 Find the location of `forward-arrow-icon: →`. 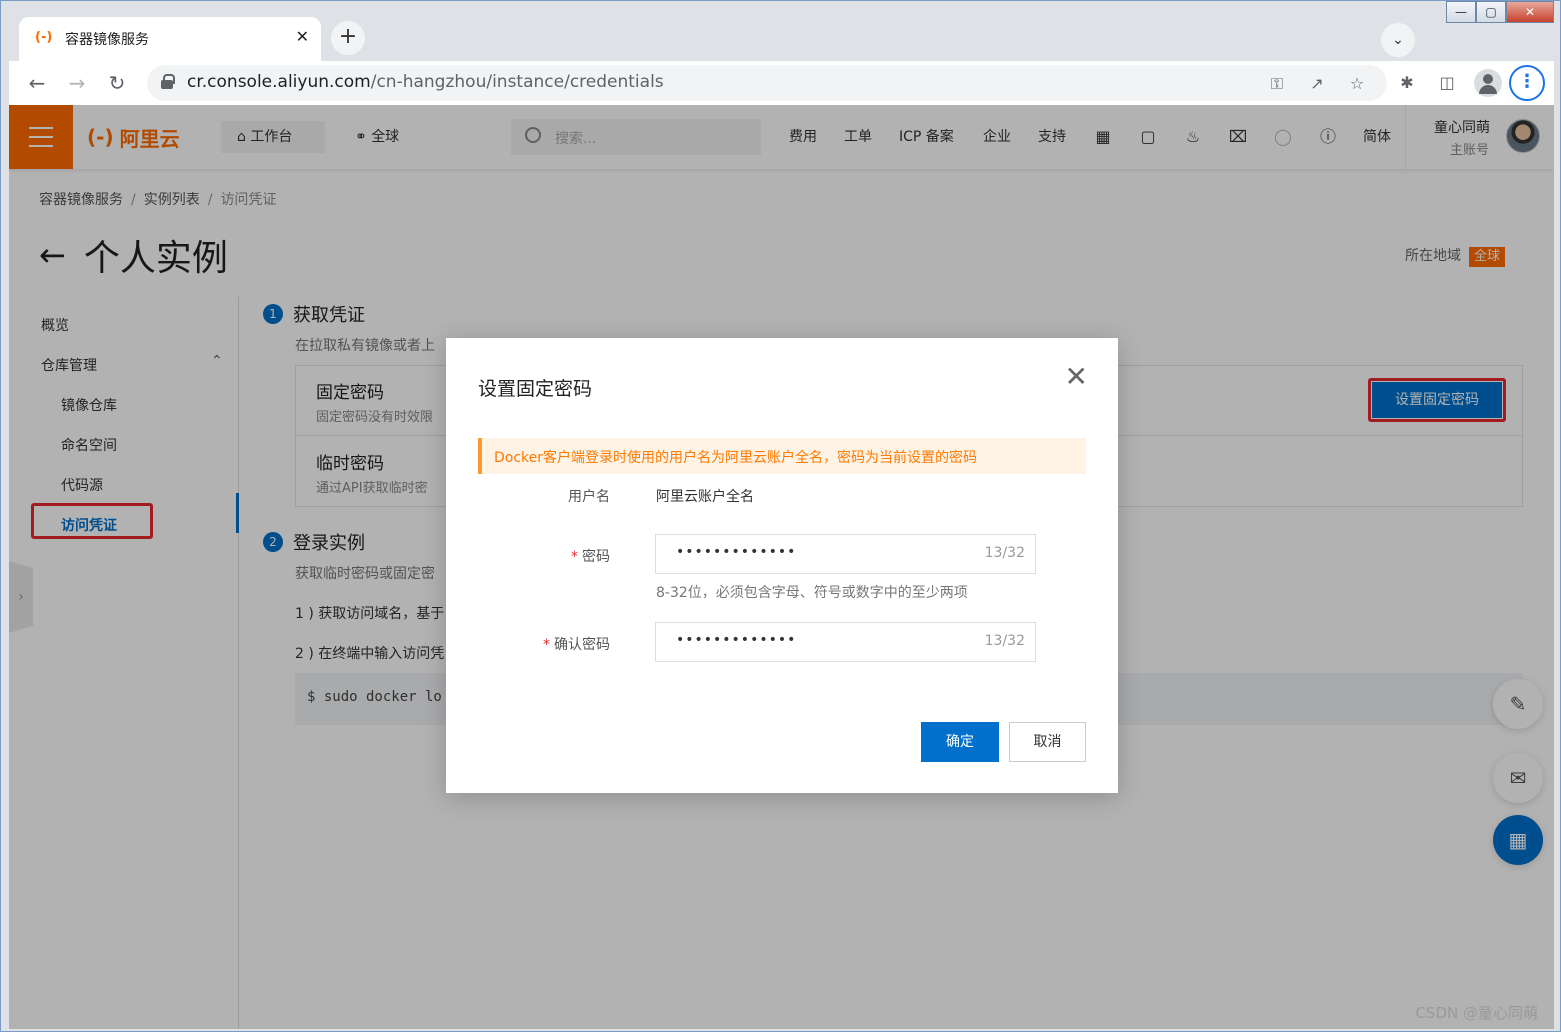

forward-arrow-icon: → is located at coordinates (77, 83).